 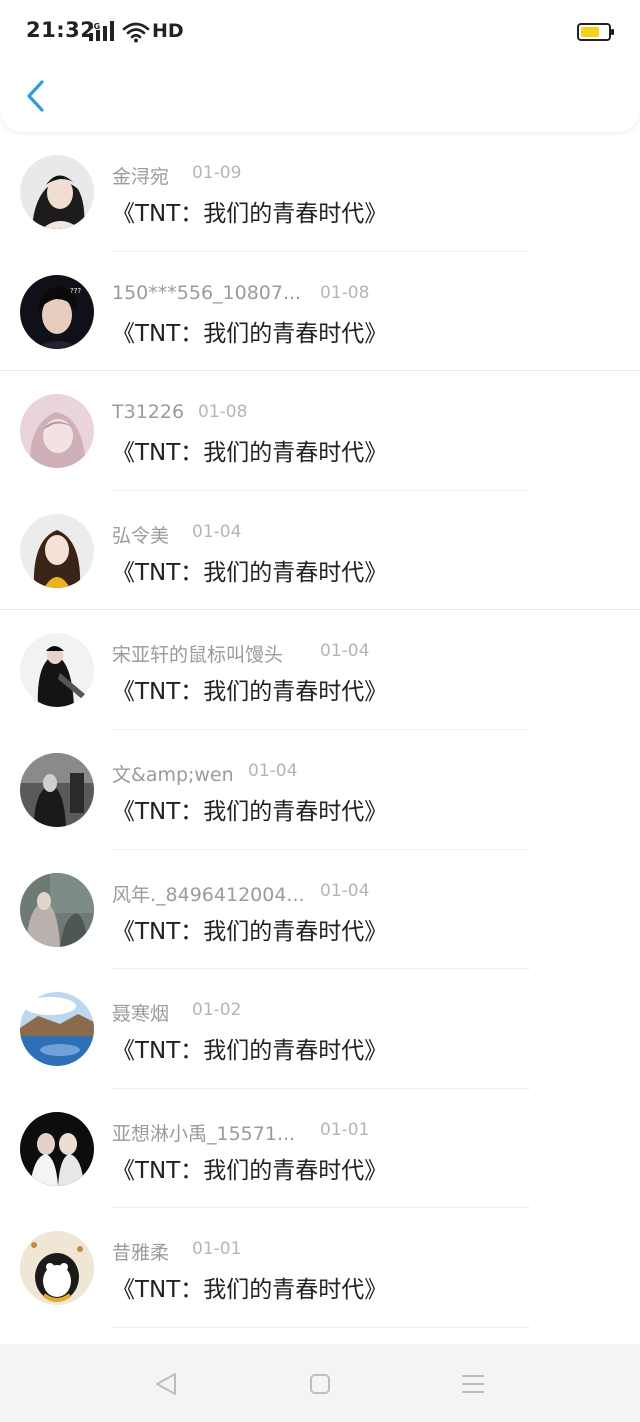 What do you see at coordinates (217, 173) in the screenshot?
I see `post-date: 01-09` at bounding box center [217, 173].